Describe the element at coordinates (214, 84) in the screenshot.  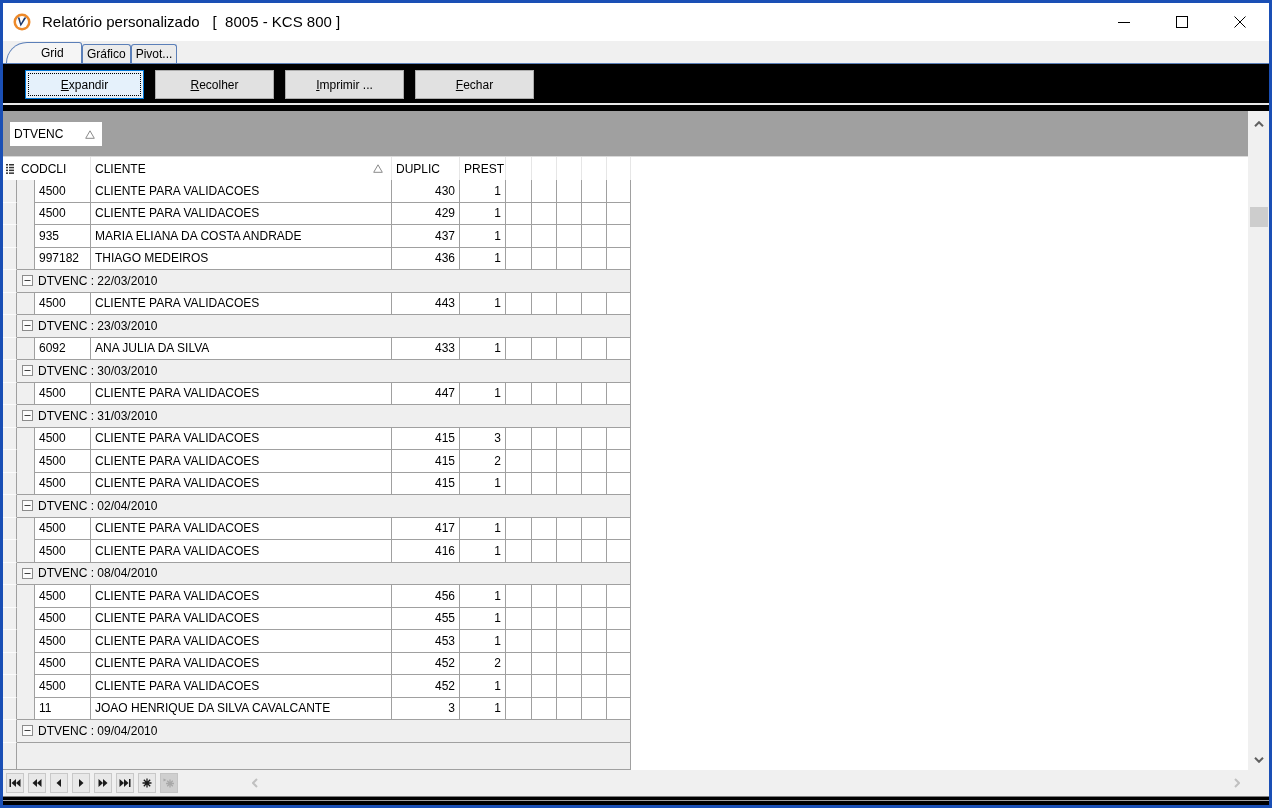
I see `toolbar-button: Recolher` at that location.